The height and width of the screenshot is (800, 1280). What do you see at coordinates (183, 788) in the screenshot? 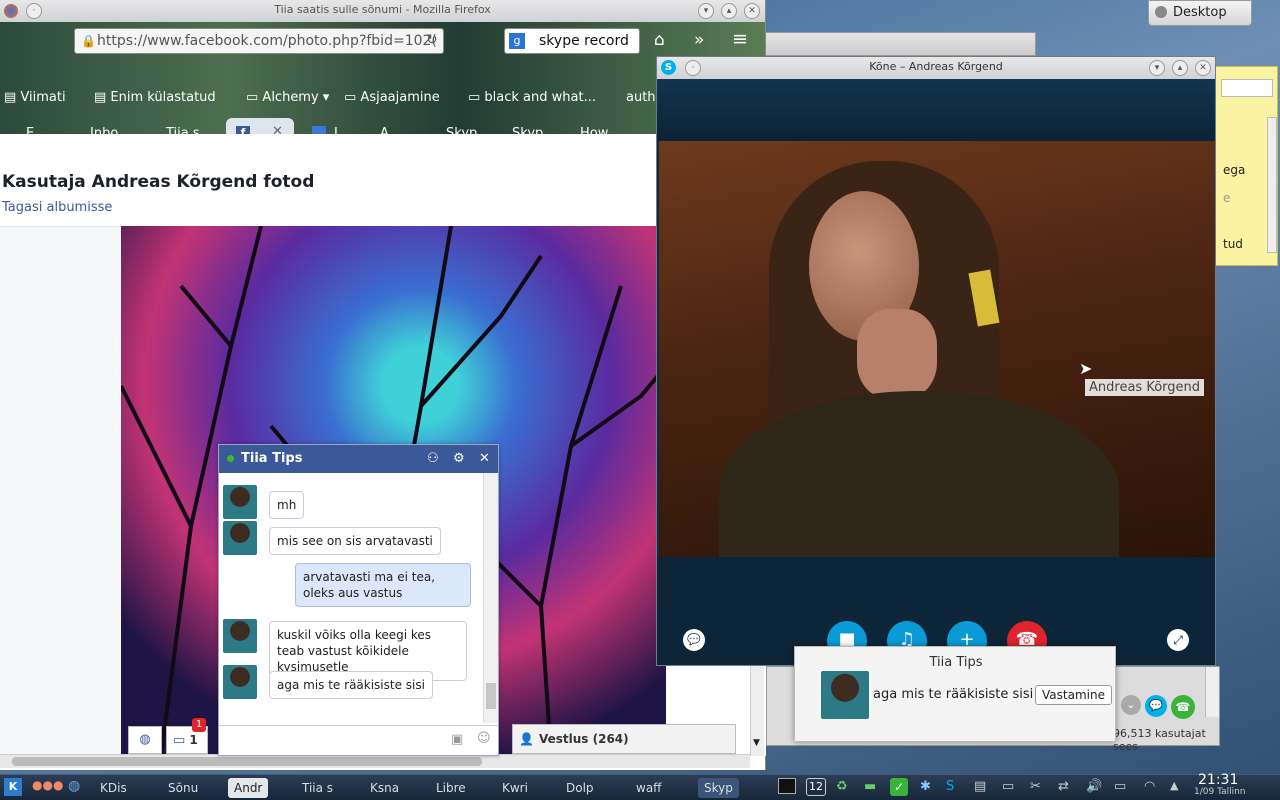
I see `task-item: Sõnu` at bounding box center [183, 788].